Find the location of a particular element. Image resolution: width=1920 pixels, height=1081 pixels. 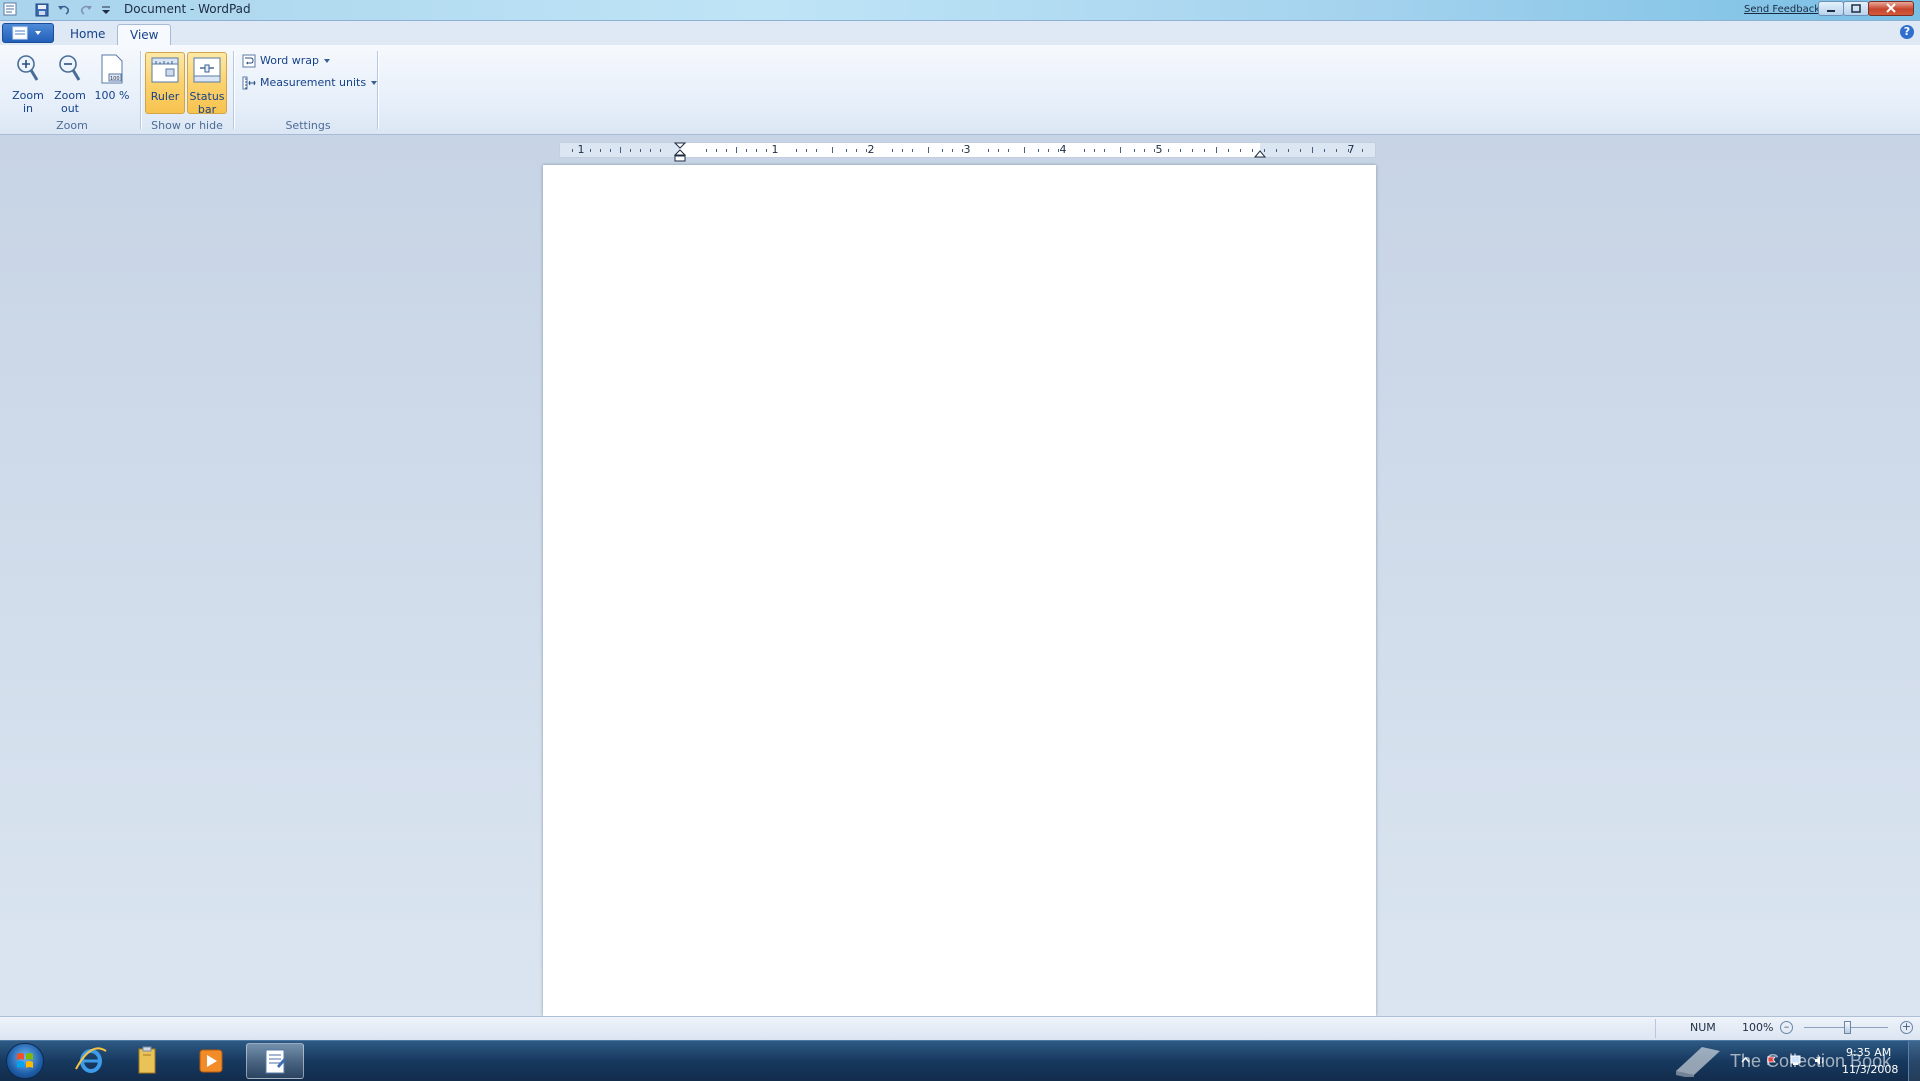

close-icon is located at coordinates (1891, 8).